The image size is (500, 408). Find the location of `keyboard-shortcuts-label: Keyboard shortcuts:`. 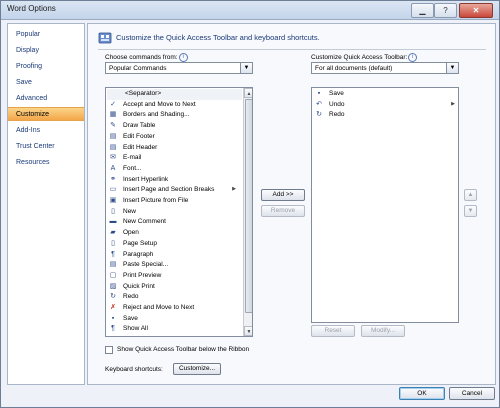

keyboard-shortcuts-label: Keyboard shortcuts: is located at coordinates (134, 369).